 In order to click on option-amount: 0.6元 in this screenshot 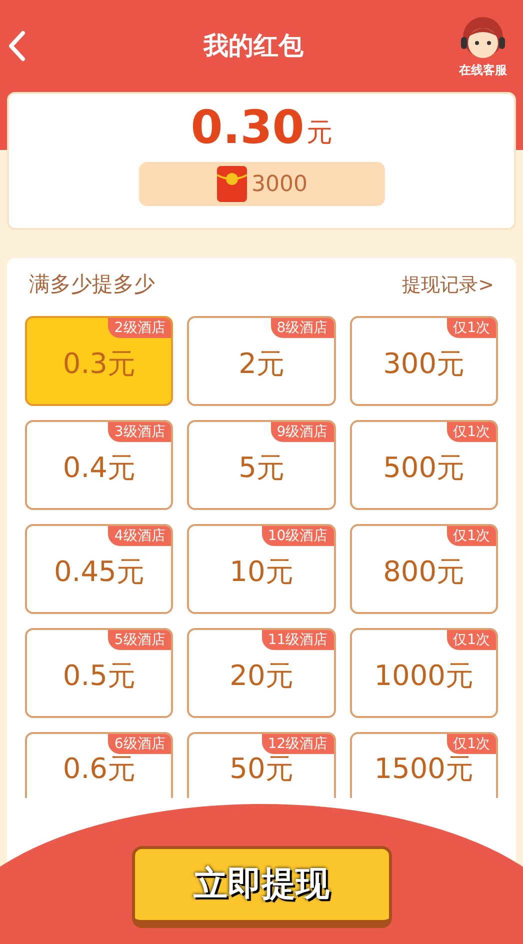, I will do `click(99, 769)`.